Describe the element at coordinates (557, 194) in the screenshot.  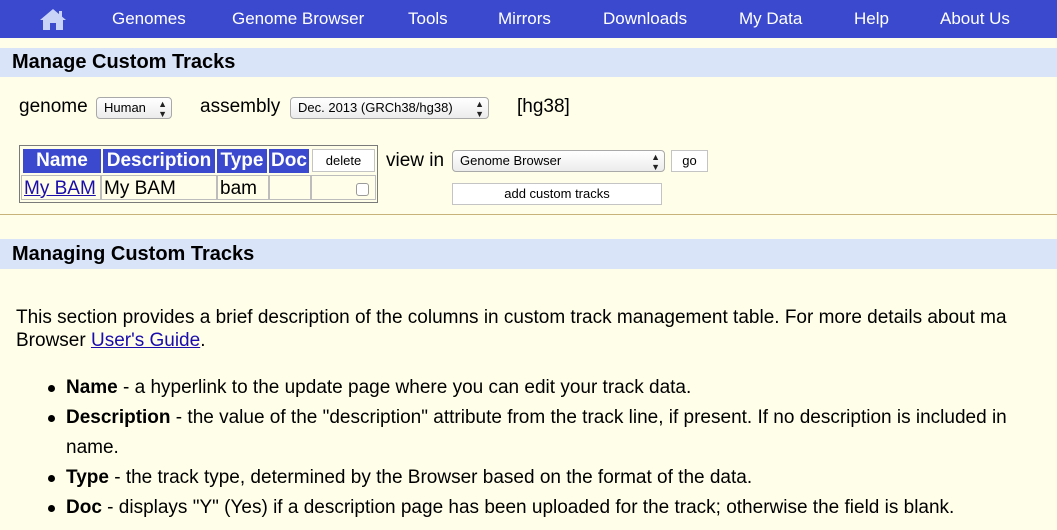
I see `add-custom-tracks-button: add custom tracks` at that location.